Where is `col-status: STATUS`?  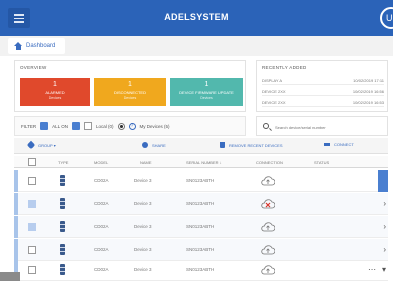
col-status: STATUS is located at coordinates (321, 162).